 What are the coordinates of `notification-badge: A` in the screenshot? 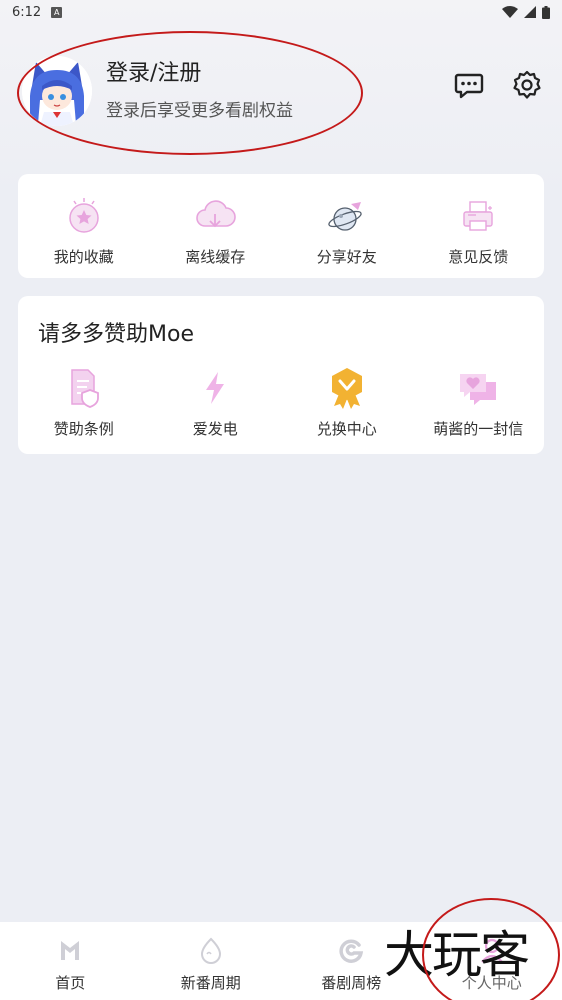 It's located at (57, 12).